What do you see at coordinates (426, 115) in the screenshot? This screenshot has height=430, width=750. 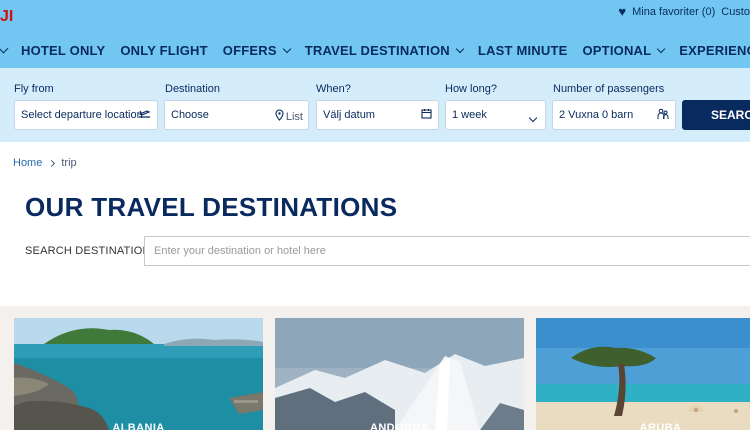 I see `calendar-icon` at bounding box center [426, 115].